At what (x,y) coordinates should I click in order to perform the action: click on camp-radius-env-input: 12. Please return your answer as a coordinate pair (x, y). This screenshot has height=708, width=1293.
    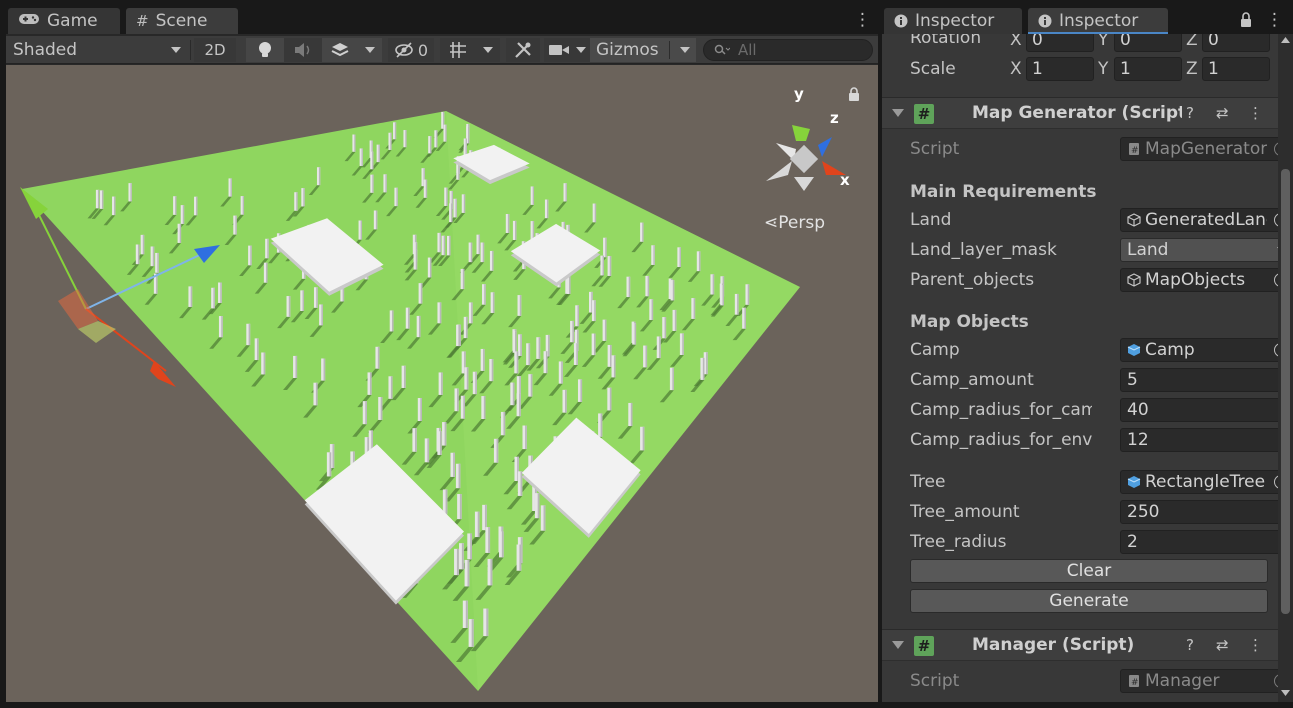
    Looking at the image, I should click on (1199, 440).